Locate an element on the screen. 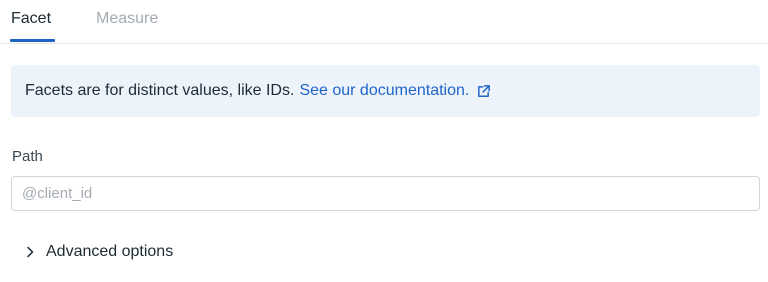 The width and height of the screenshot is (768, 282). tab-facet: Facet is located at coordinates (31, 19).